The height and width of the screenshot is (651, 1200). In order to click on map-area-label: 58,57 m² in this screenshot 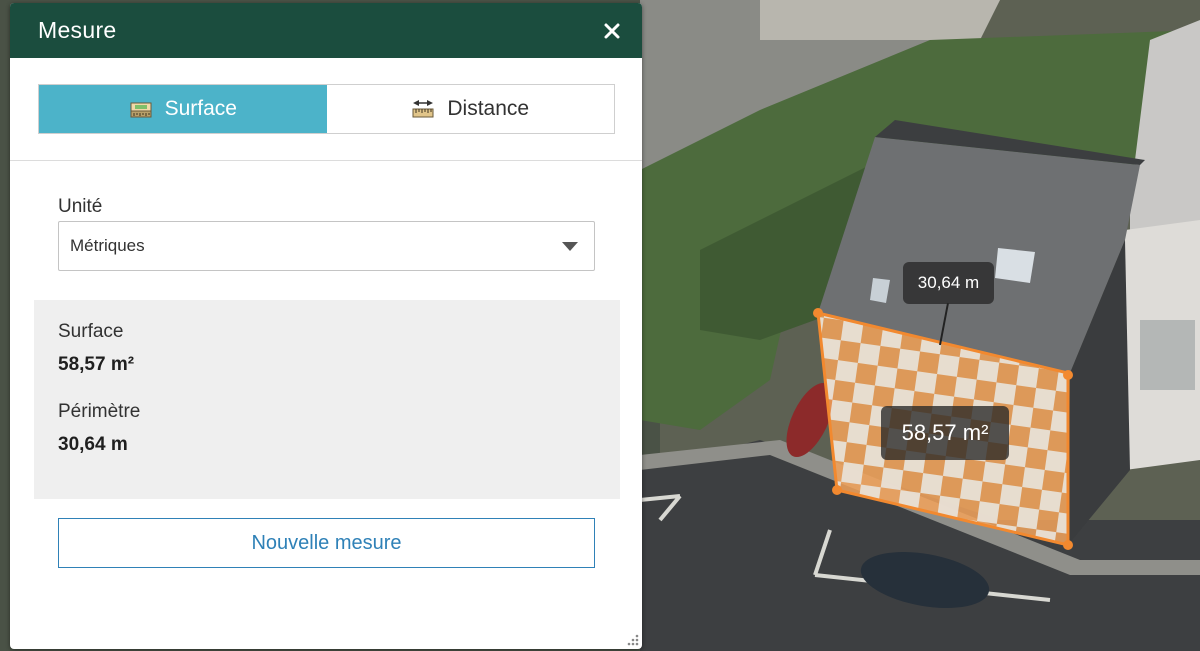, I will do `click(945, 433)`.